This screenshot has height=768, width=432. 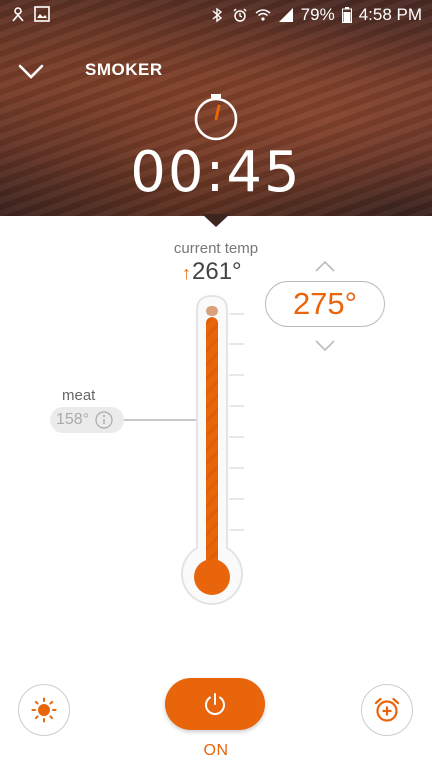 What do you see at coordinates (216, 172) in the screenshot?
I see `timer-value: 00:45` at bounding box center [216, 172].